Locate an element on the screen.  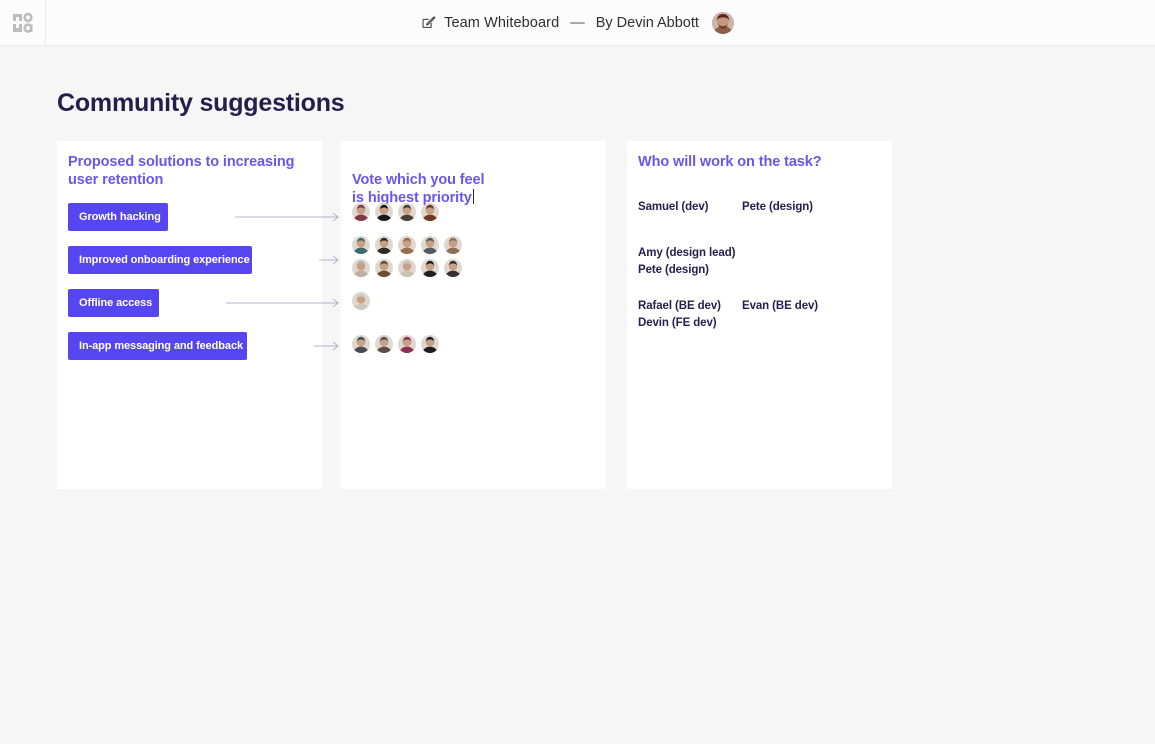
assignee-name: Amy (design lead) is located at coordinates (686, 253).